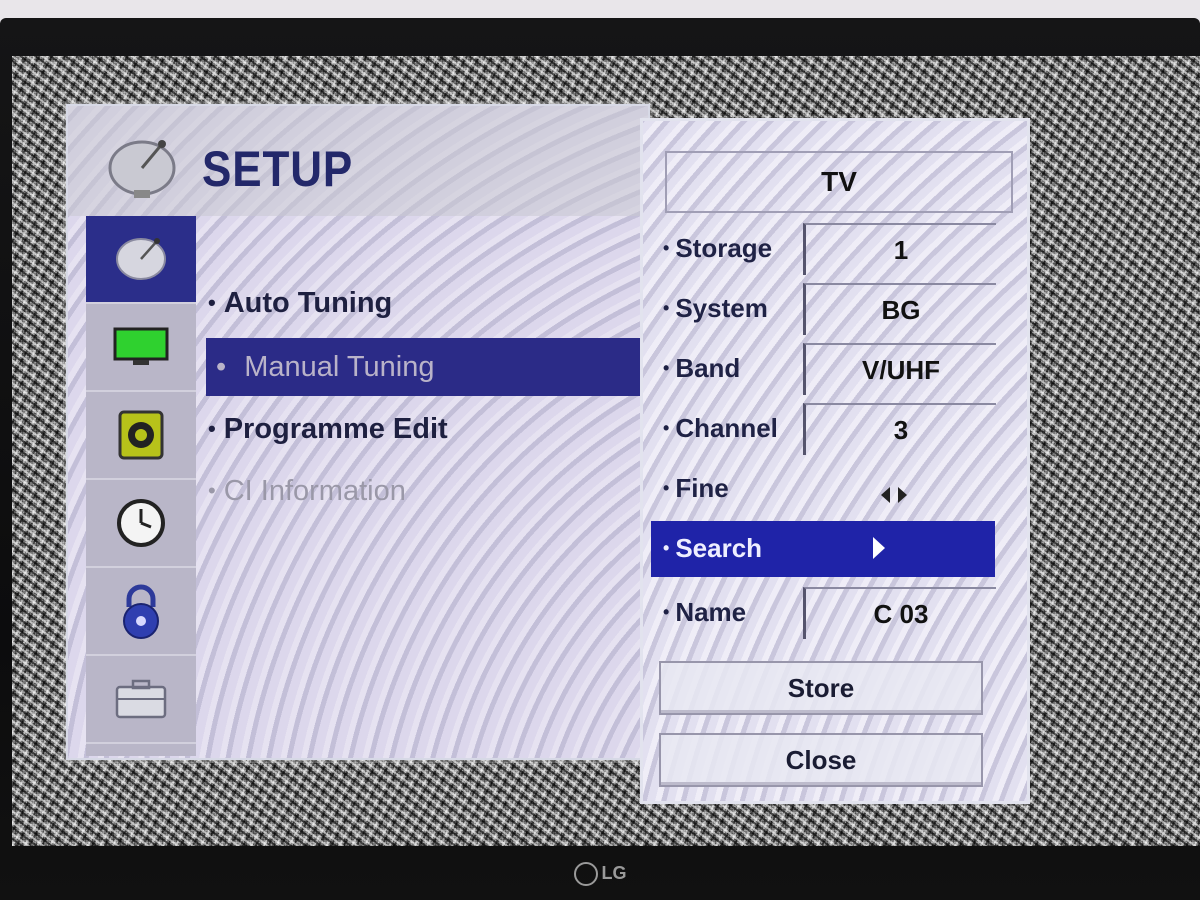 This screenshot has width=1200, height=900. I want to click on sidebar-item-lock, so click(141, 612).